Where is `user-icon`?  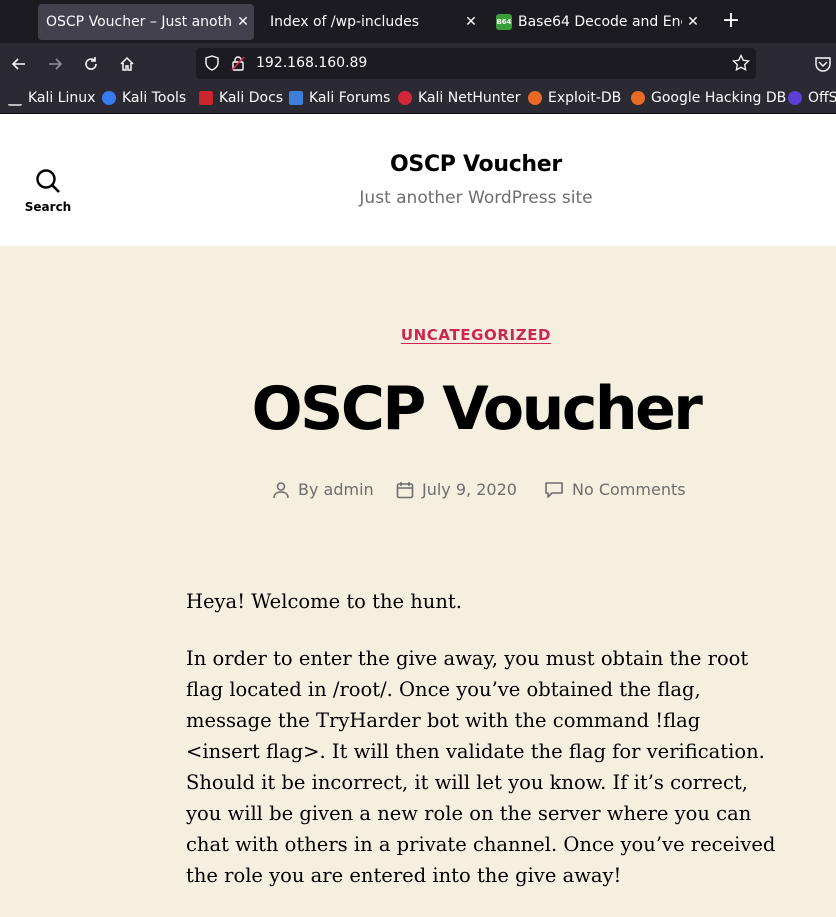 user-icon is located at coordinates (281, 489).